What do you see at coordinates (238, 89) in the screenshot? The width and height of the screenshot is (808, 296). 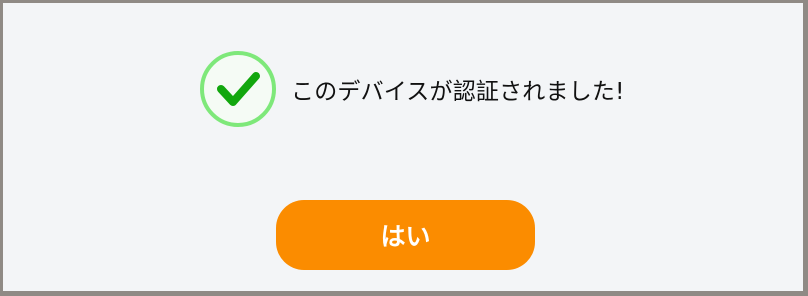 I see `check-circle-icon` at bounding box center [238, 89].